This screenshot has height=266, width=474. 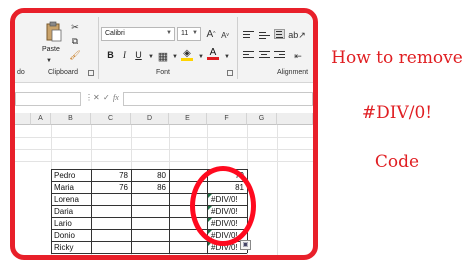 I want to click on clipboard-group-label: Clipboard, so click(x=63, y=72).